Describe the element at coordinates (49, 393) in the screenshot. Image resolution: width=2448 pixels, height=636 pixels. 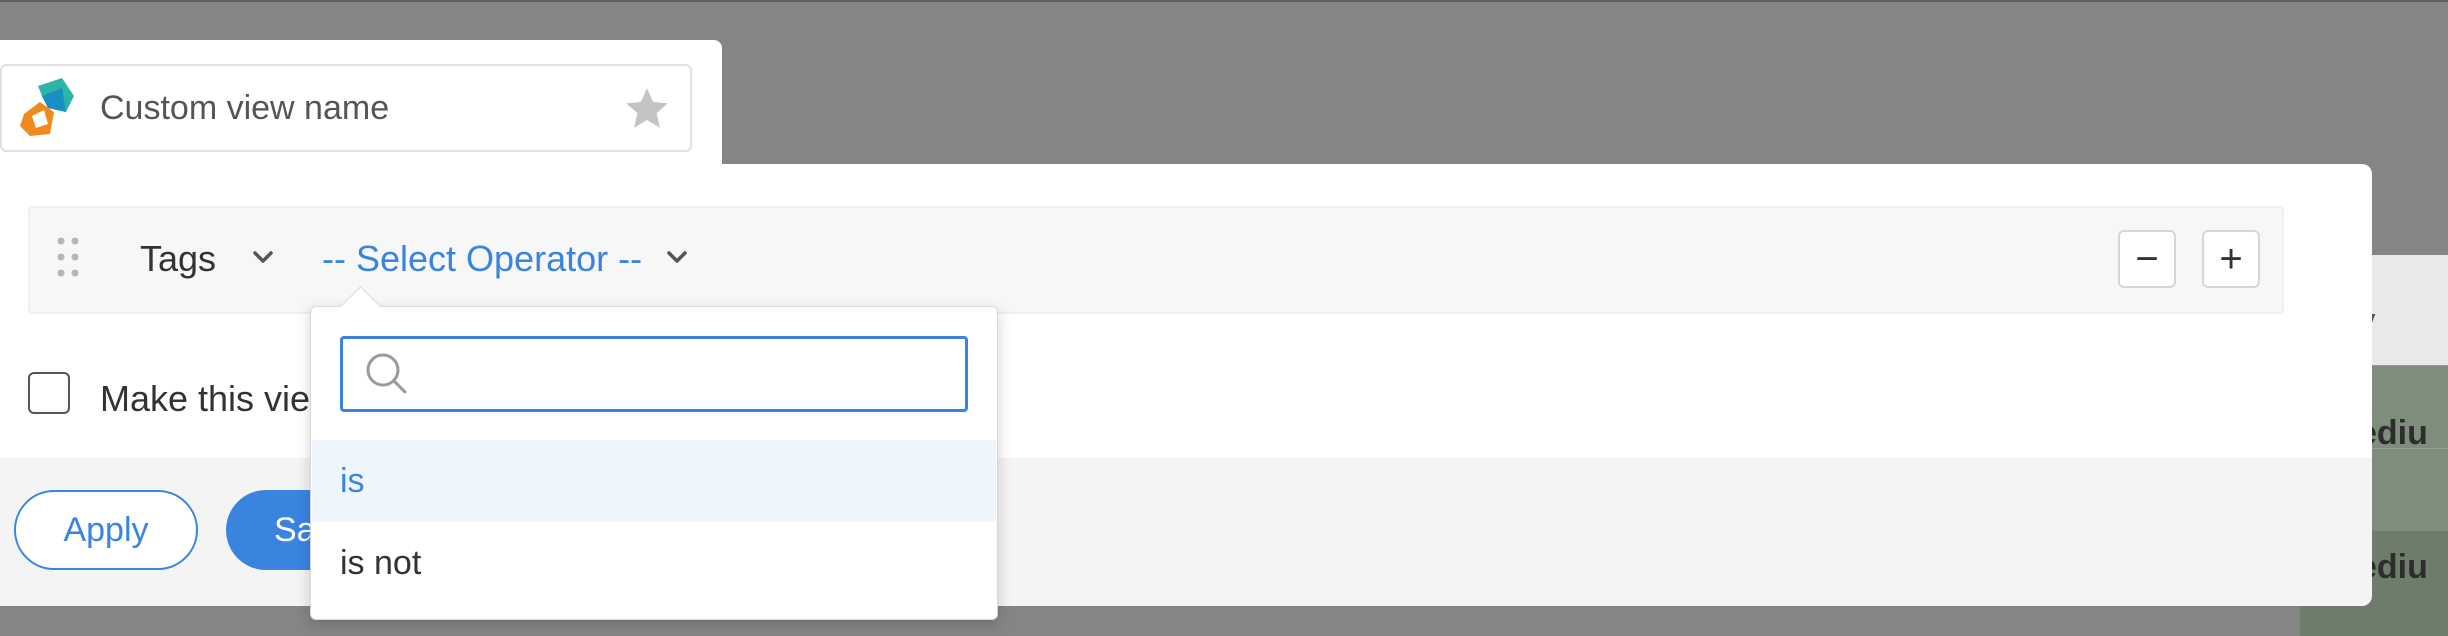
I see `make-view-checkbox` at that location.